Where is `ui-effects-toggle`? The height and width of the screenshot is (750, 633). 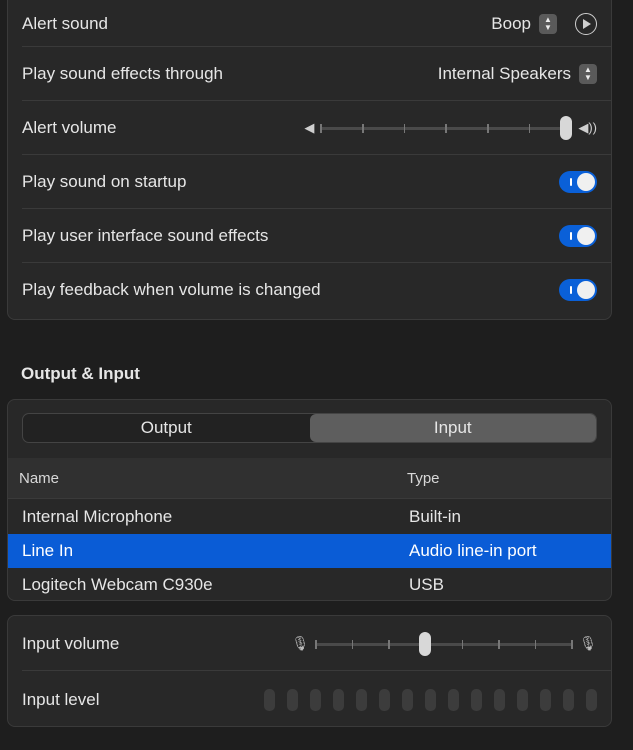 ui-effects-toggle is located at coordinates (578, 236).